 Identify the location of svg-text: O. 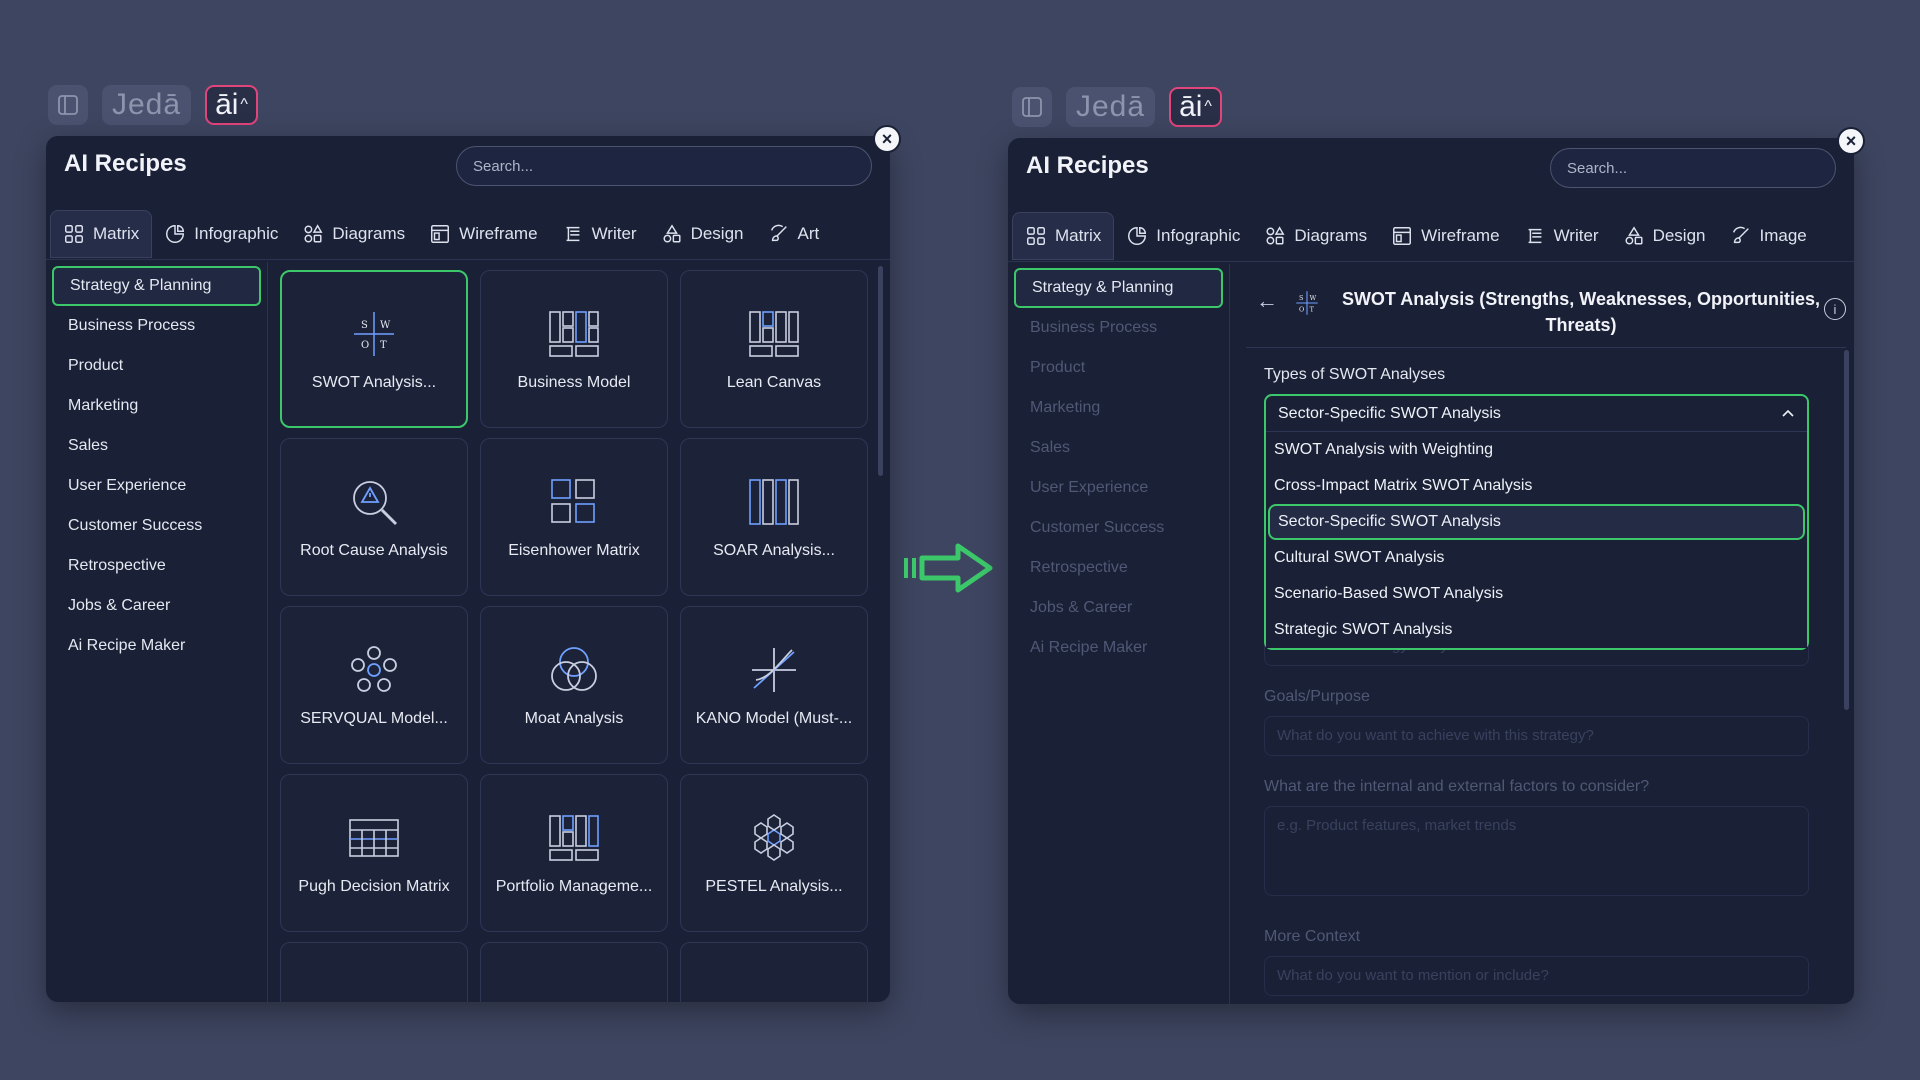
(1301, 310).